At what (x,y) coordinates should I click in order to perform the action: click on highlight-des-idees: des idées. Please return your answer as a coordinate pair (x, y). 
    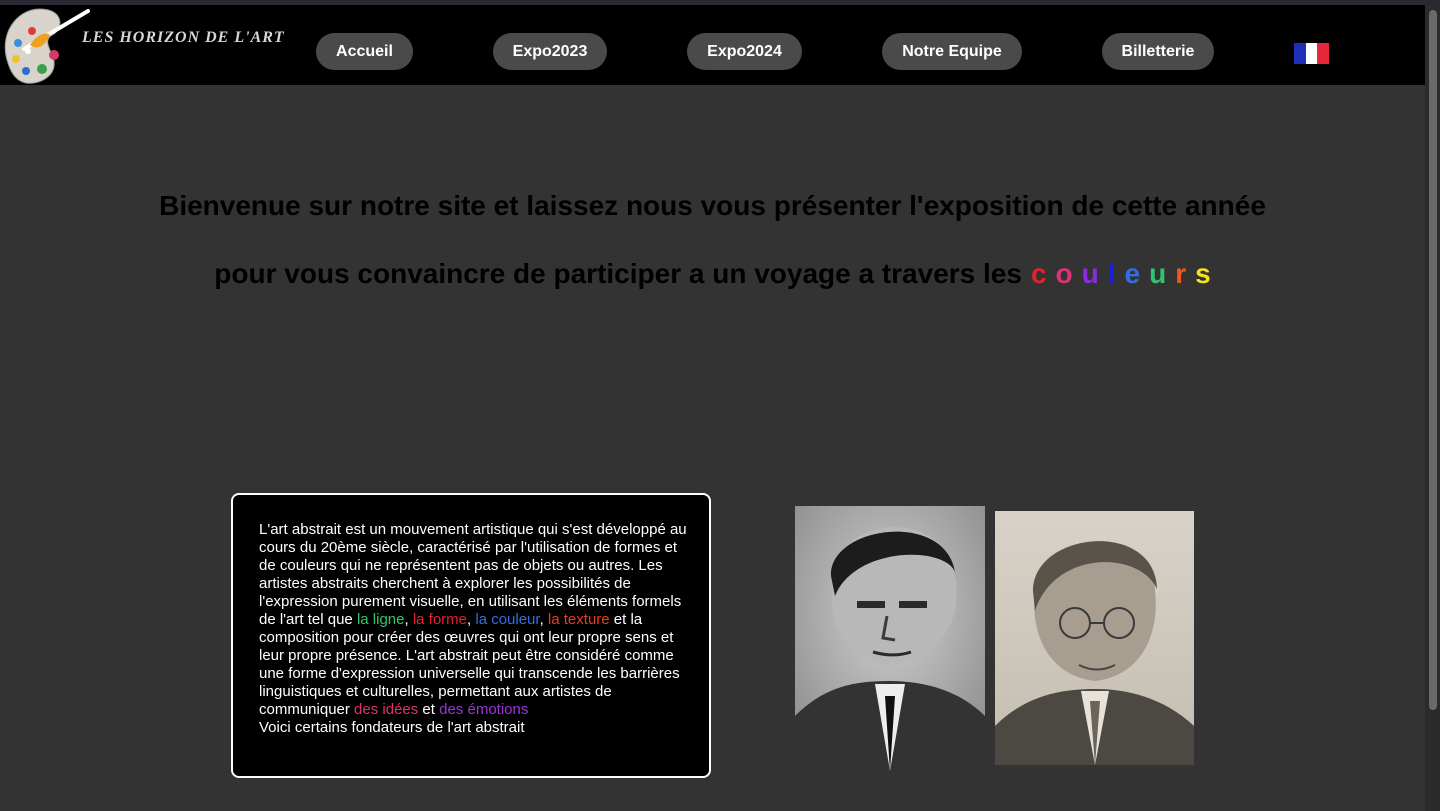
    Looking at the image, I should click on (386, 709).